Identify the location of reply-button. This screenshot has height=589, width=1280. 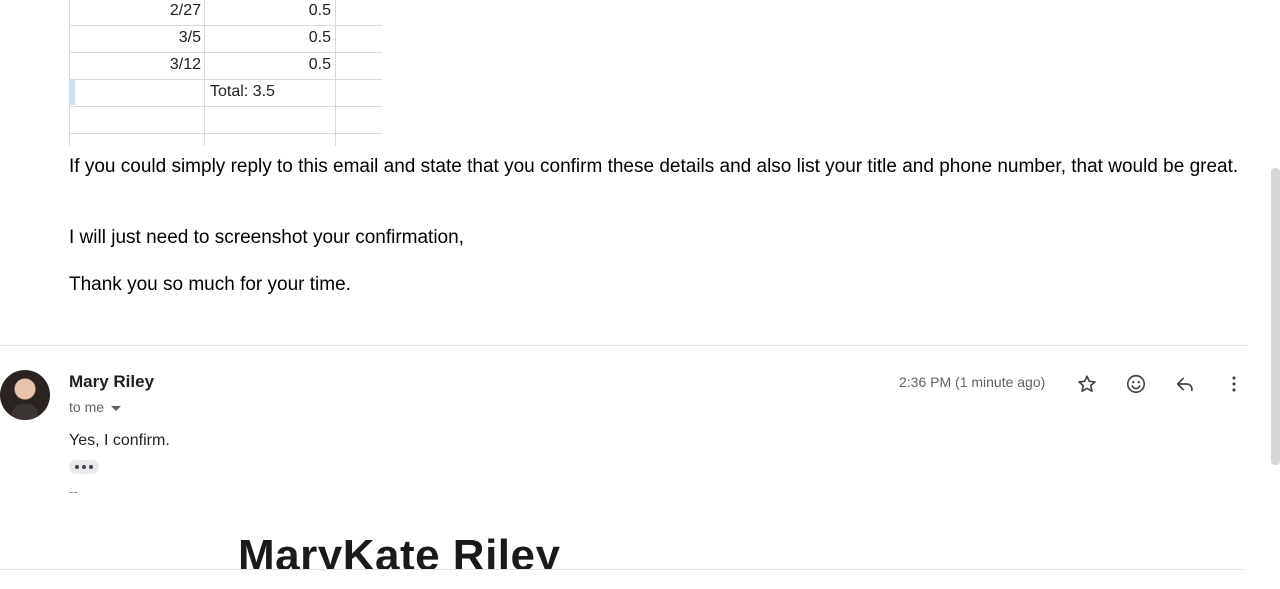
(1185, 384).